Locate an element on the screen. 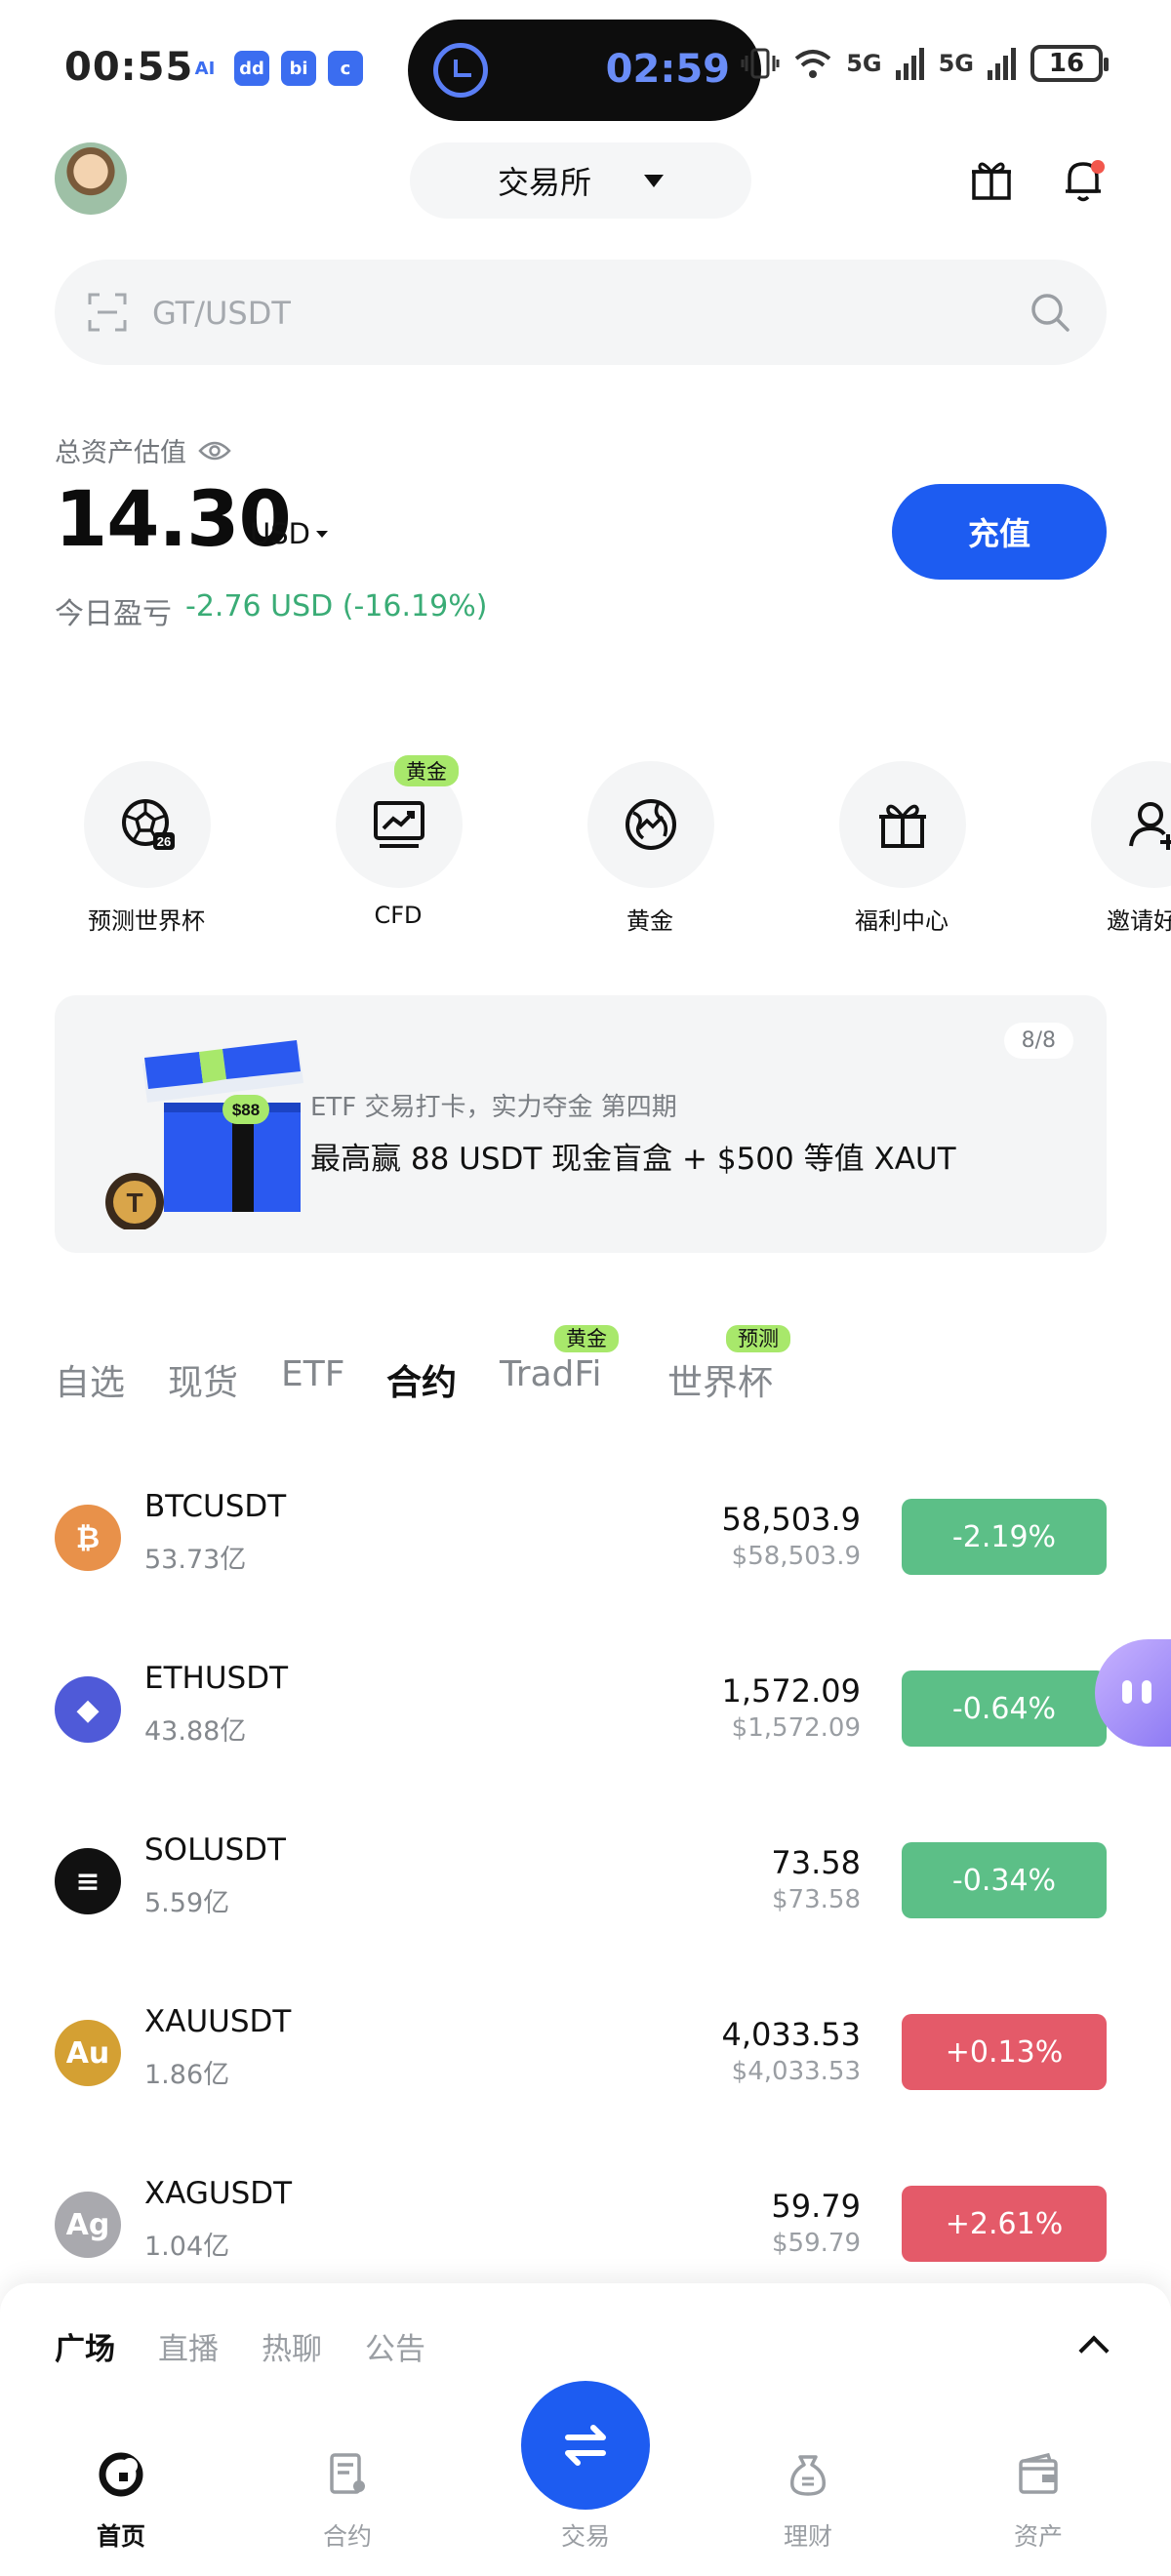 Image resolution: width=1171 pixels, height=2576 pixels. banner-title: 最高赢 88 USDT 现金盲盒 + $500 等值 XAUT is located at coordinates (633, 1159).